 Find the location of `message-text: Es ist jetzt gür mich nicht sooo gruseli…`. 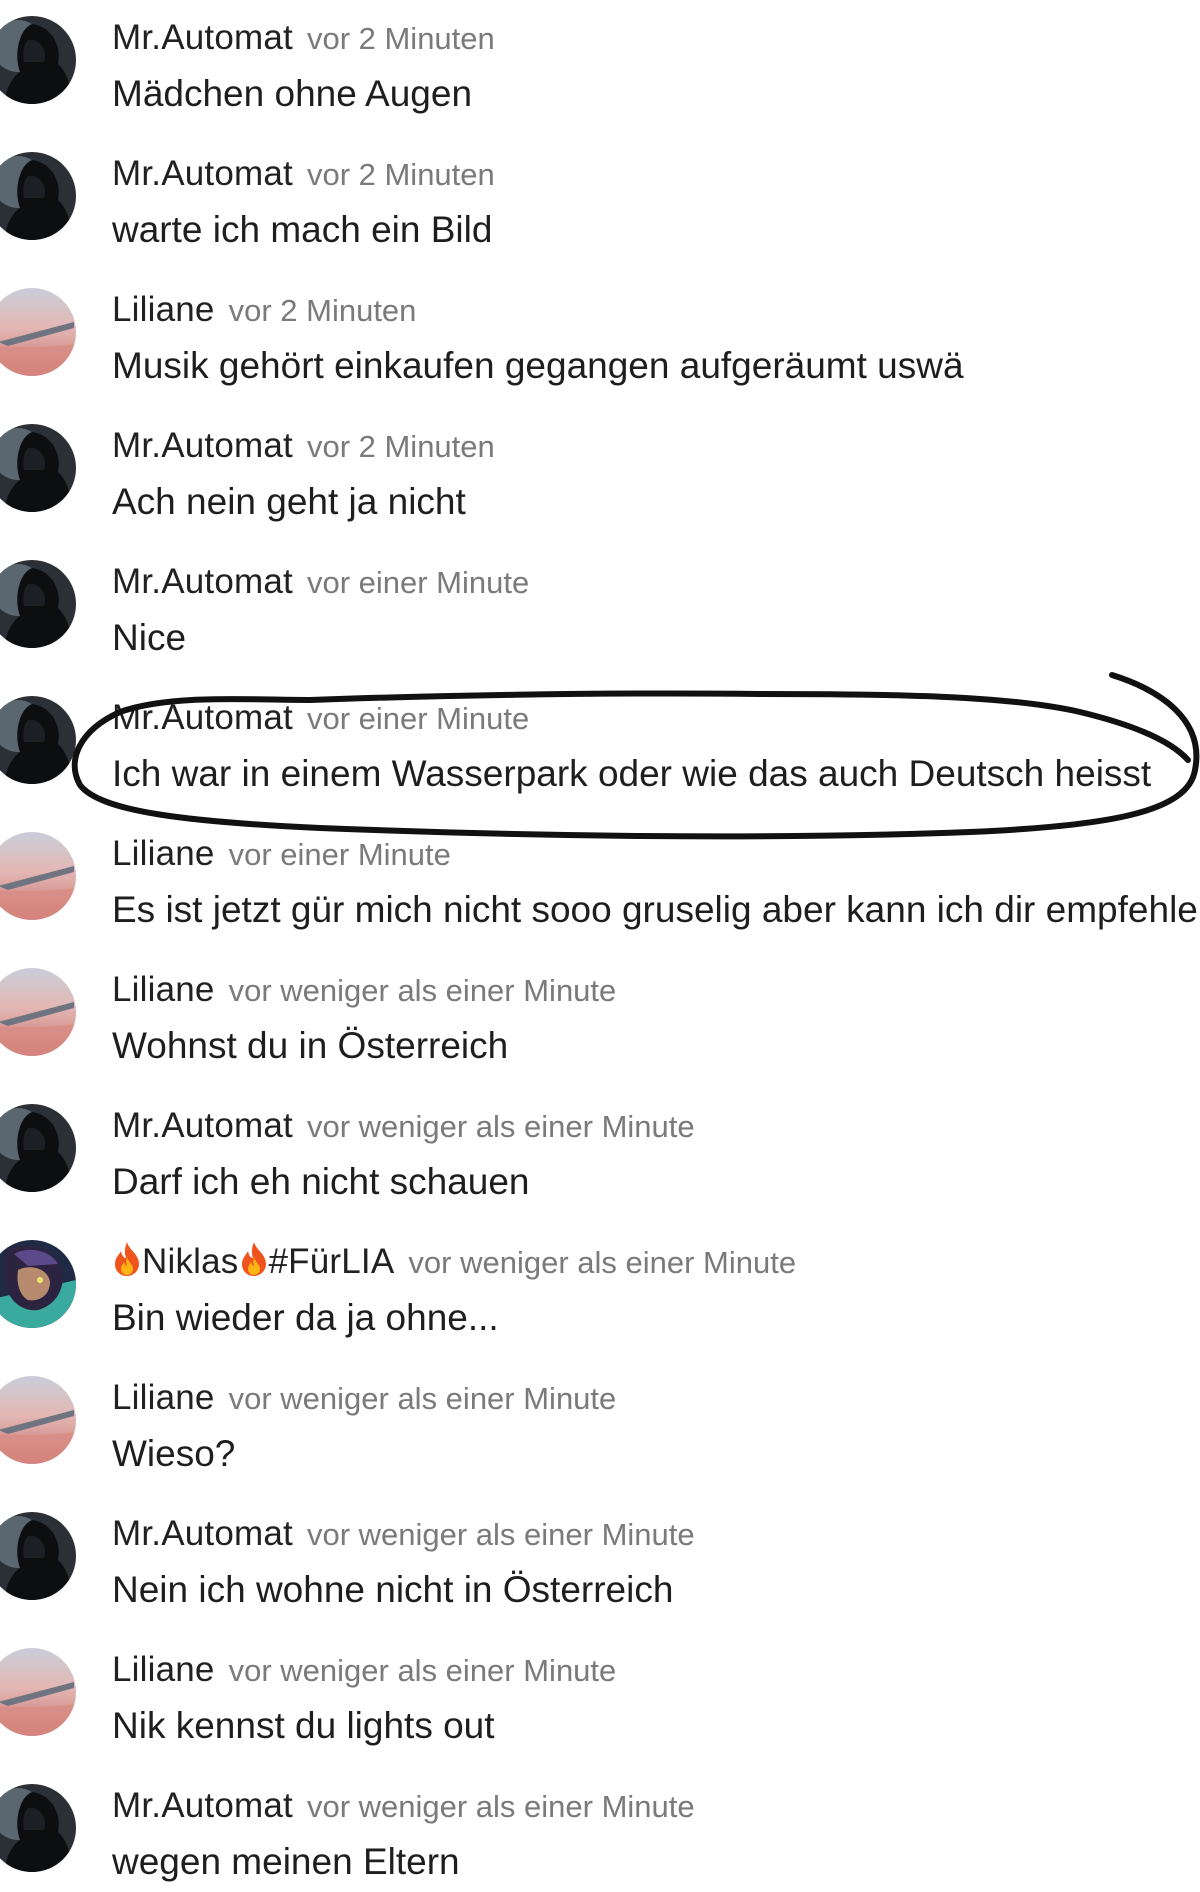

message-text: Es ist jetzt gür mich nicht sooo gruseli… is located at coordinates (655, 909).